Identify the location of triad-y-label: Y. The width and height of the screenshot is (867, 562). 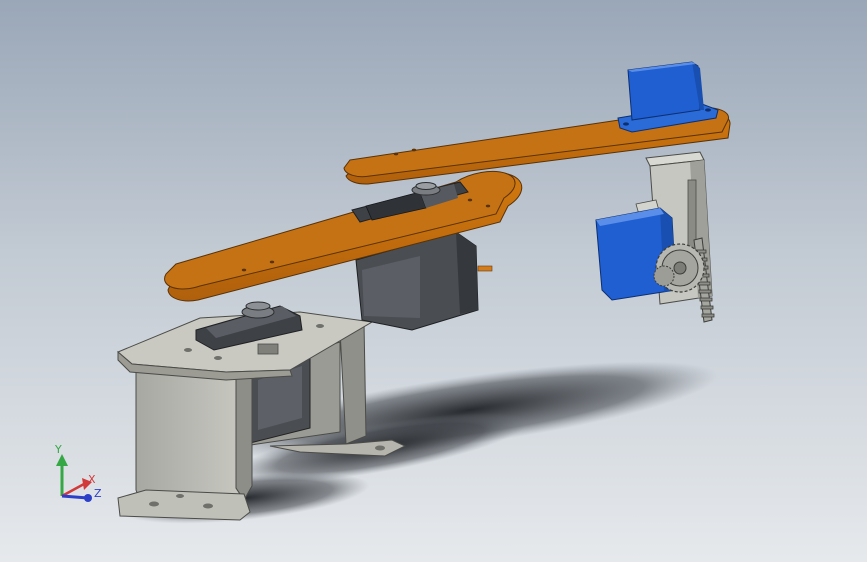
(58, 449).